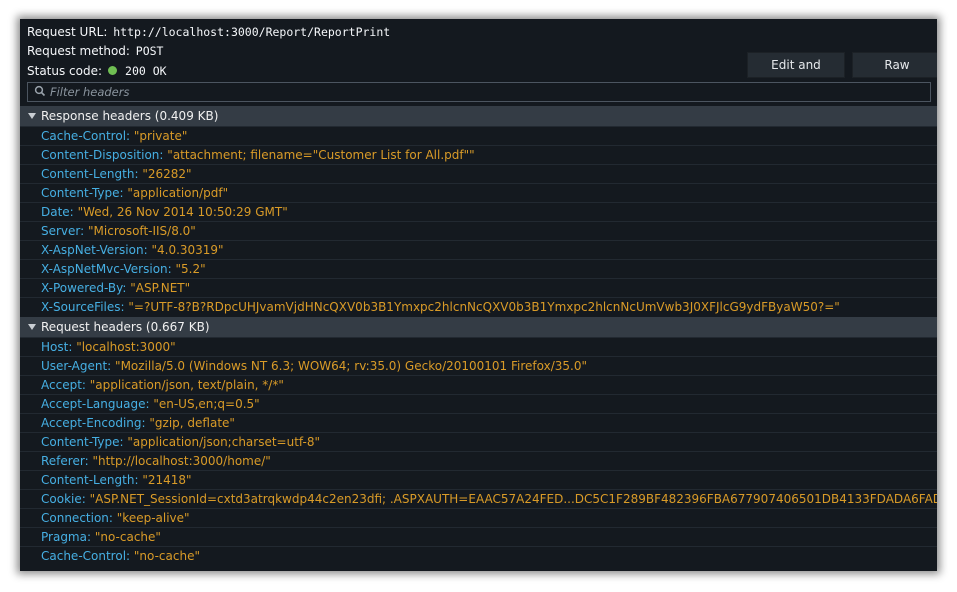 Image resolution: width=957 pixels, height=592 pixels. I want to click on request-method-row: Request method: POST, so click(95, 51).